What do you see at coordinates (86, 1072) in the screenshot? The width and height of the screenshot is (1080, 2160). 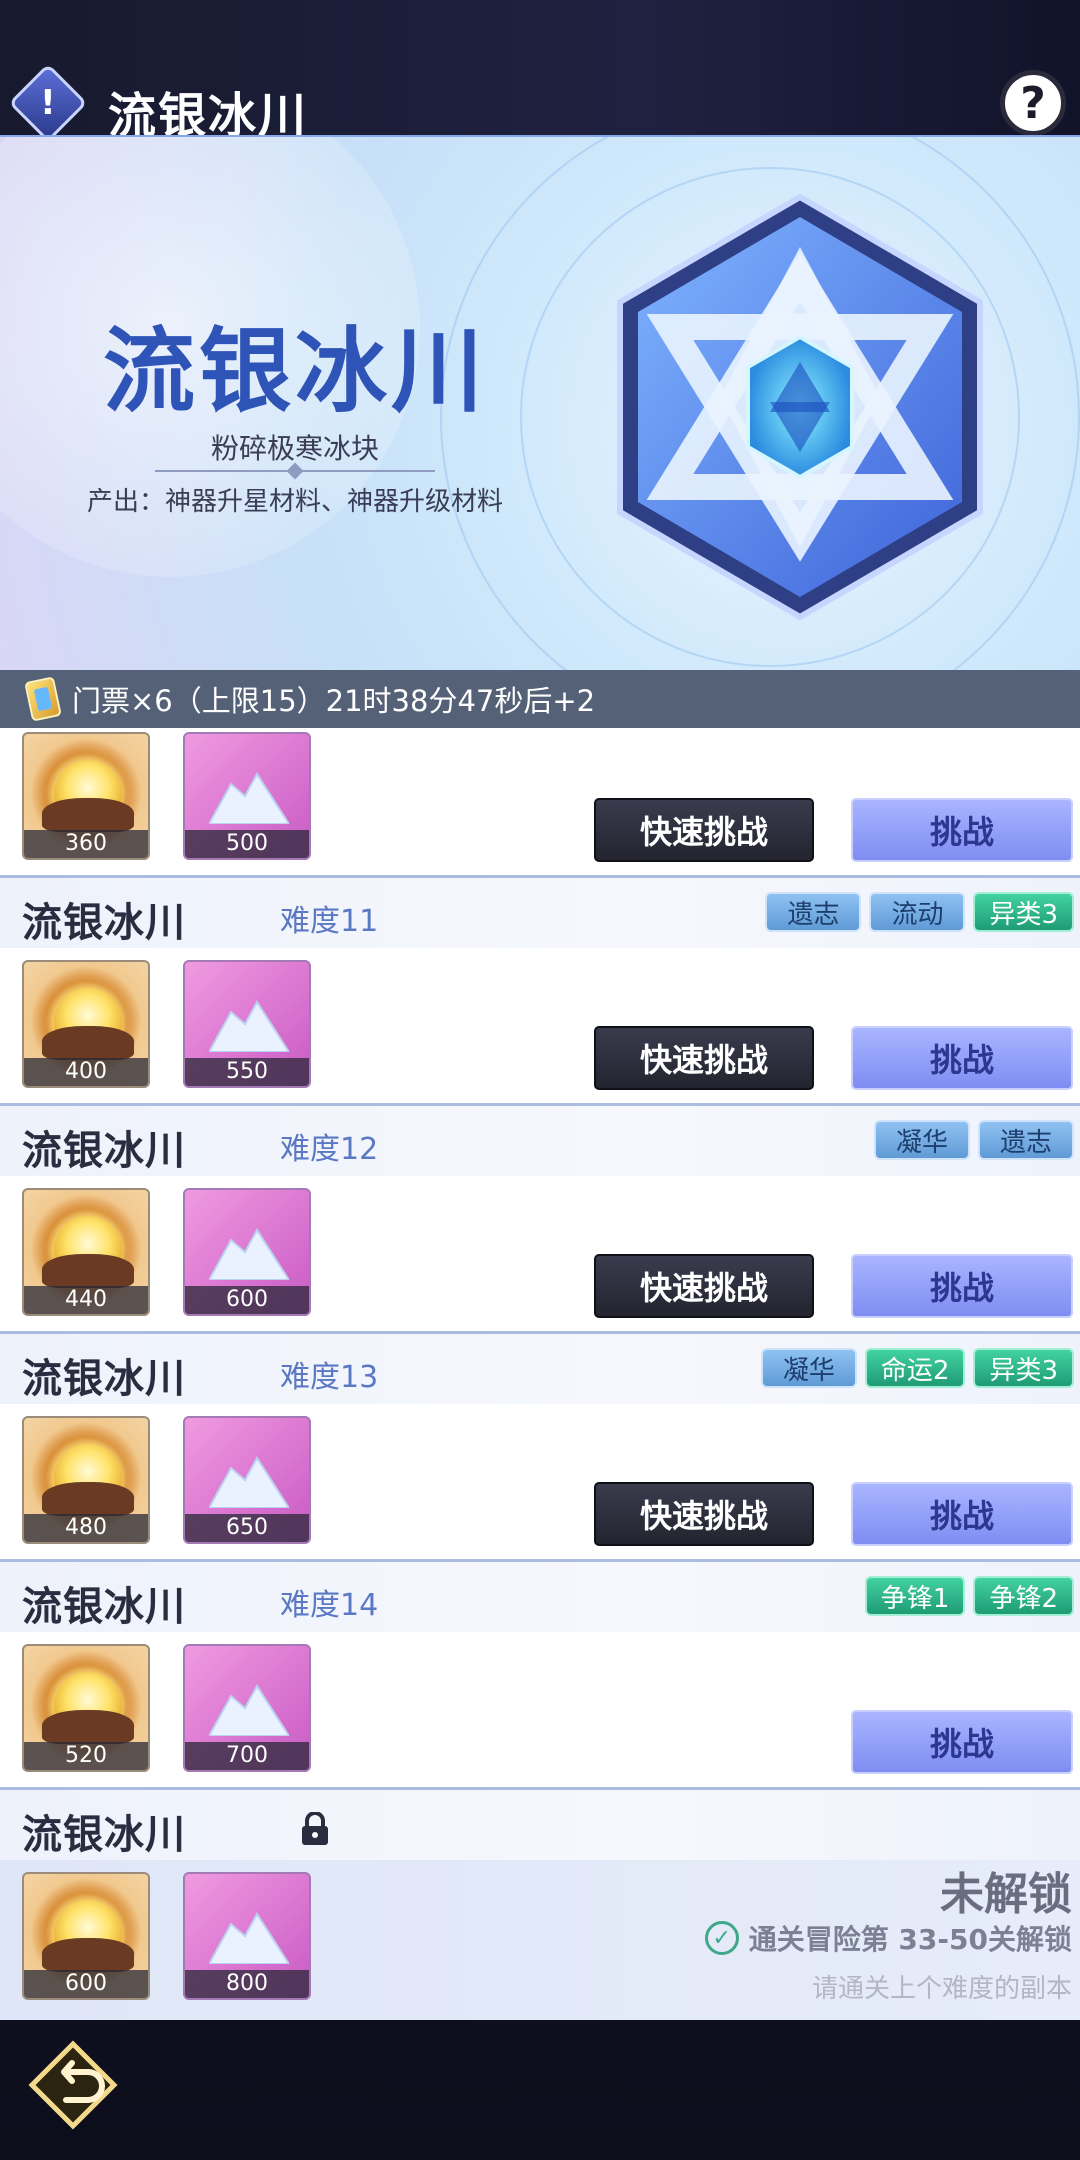 I see `reward-count: 400` at bounding box center [86, 1072].